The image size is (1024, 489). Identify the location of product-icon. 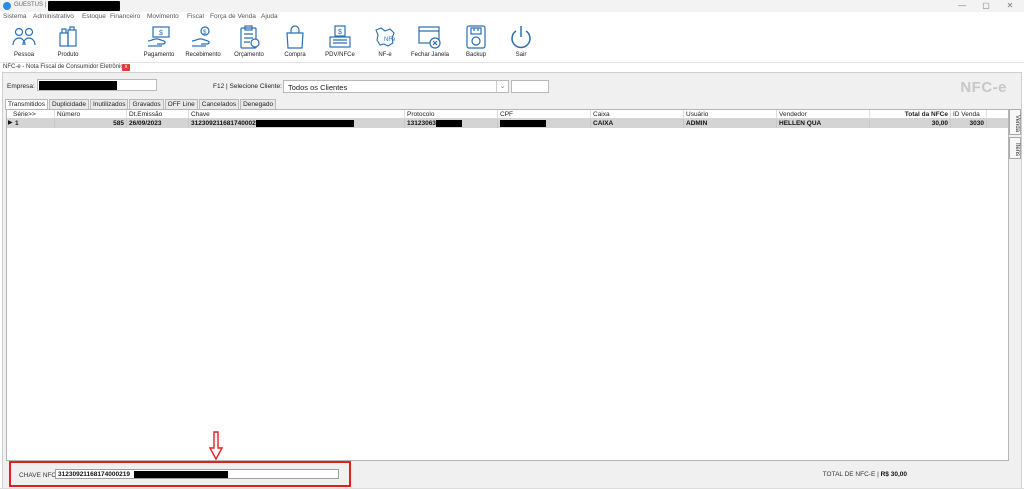
(68, 36).